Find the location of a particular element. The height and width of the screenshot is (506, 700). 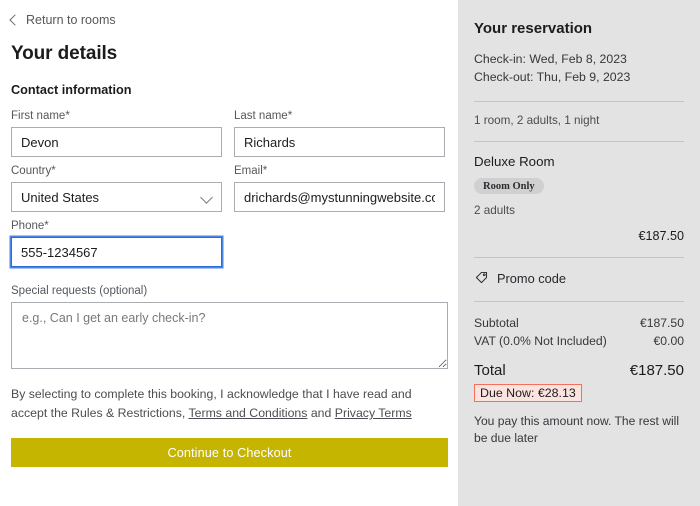

due-now-badge: Due Now: €28.13 is located at coordinates (528, 392).